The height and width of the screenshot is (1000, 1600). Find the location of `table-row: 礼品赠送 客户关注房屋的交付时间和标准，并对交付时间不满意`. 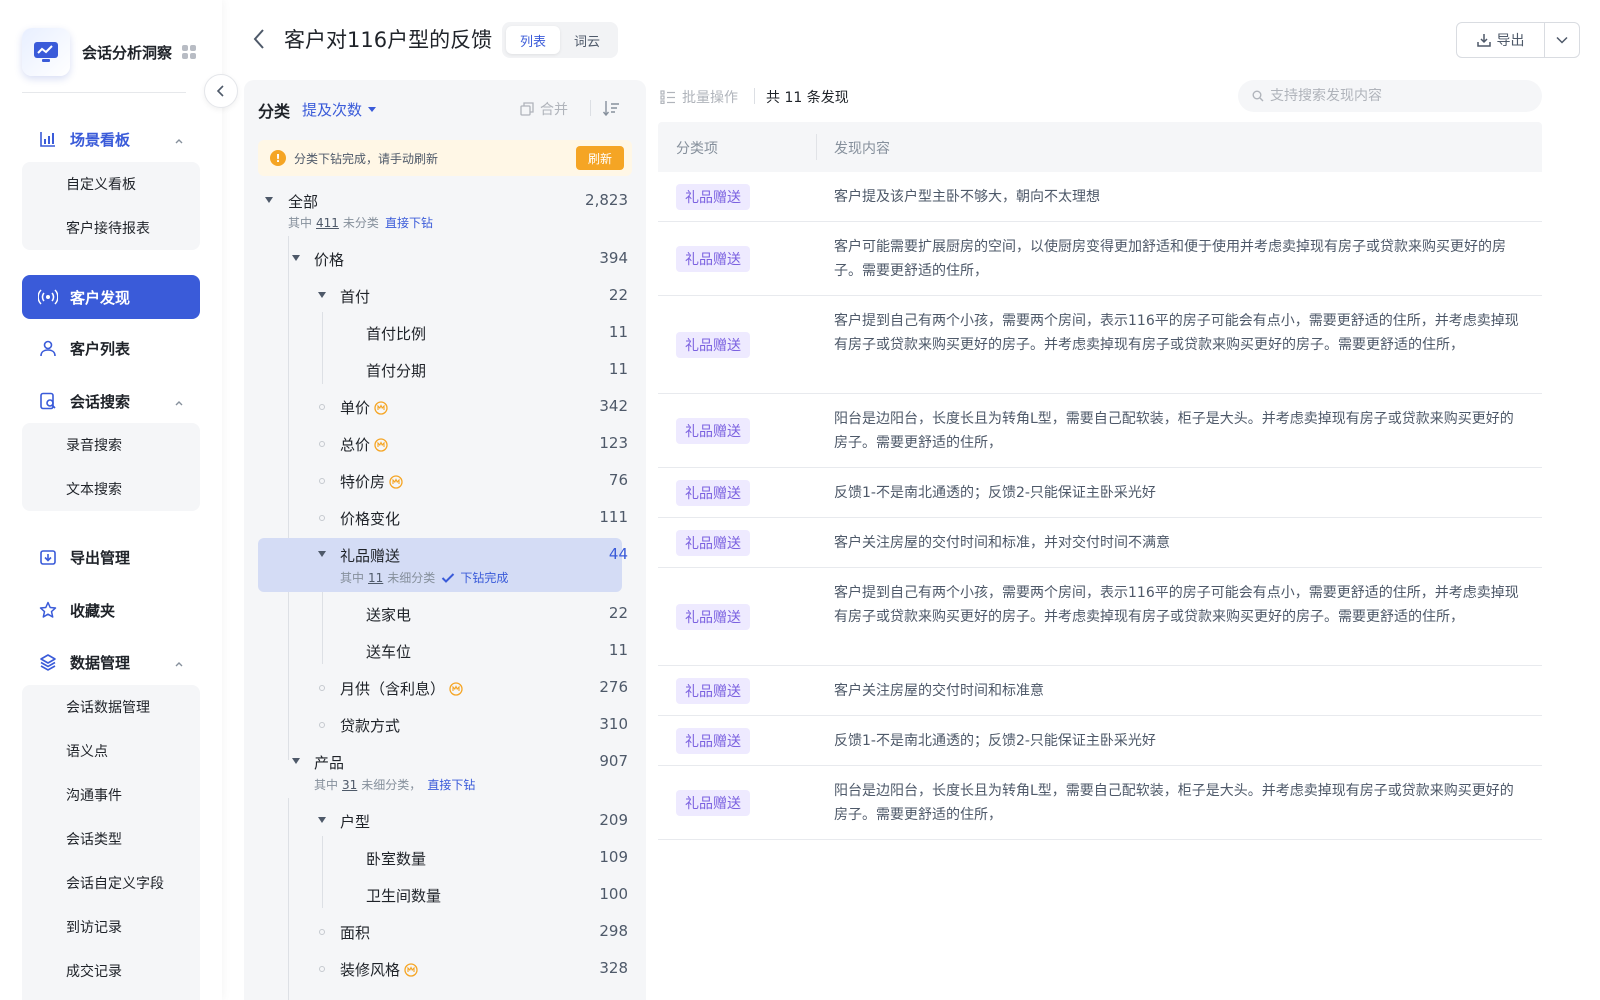

table-row: 礼品赠送 客户关注房屋的交付时间和标准，并对交付时间不满意 is located at coordinates (1100, 543).